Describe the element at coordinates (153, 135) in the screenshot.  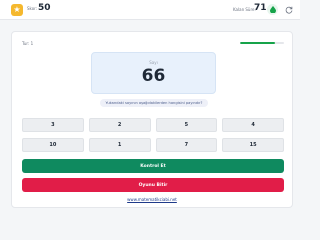
I see `answer-grid: 3 2 5 4 10 1 7 15` at that location.